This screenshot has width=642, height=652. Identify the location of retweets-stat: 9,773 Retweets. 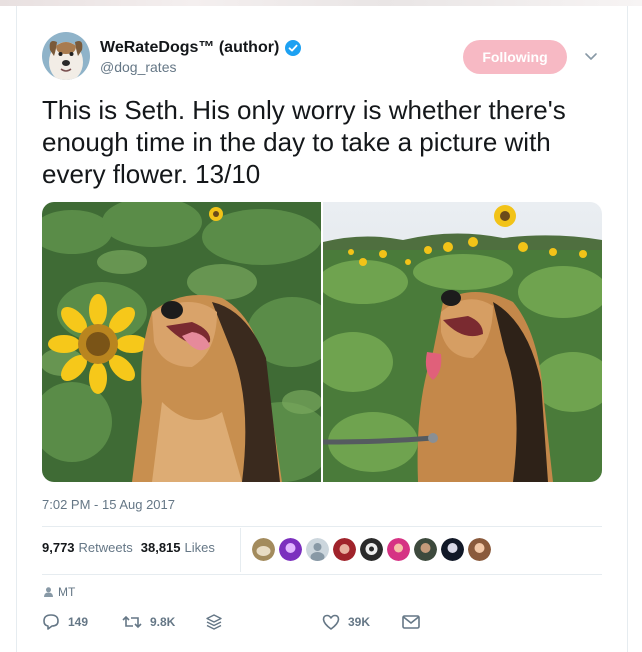
(87, 547).